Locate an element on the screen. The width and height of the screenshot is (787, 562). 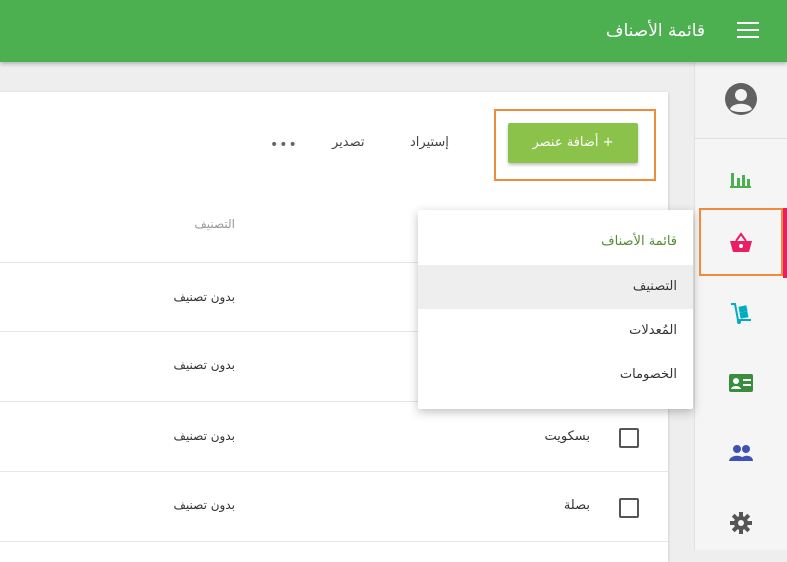
table-row-name: بسكويت is located at coordinates (567, 436).